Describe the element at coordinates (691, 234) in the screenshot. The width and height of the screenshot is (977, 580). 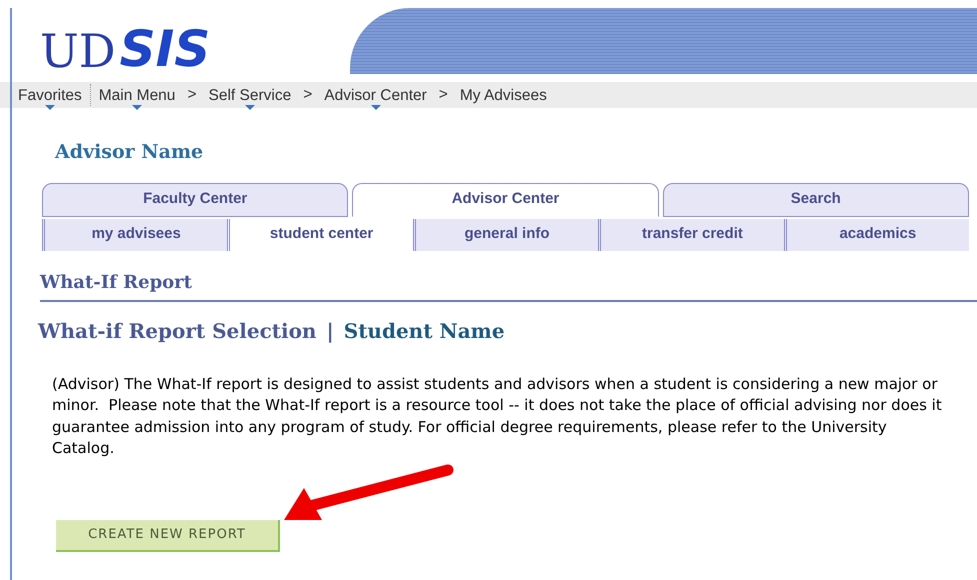
I see `subtab: transfer credit` at that location.